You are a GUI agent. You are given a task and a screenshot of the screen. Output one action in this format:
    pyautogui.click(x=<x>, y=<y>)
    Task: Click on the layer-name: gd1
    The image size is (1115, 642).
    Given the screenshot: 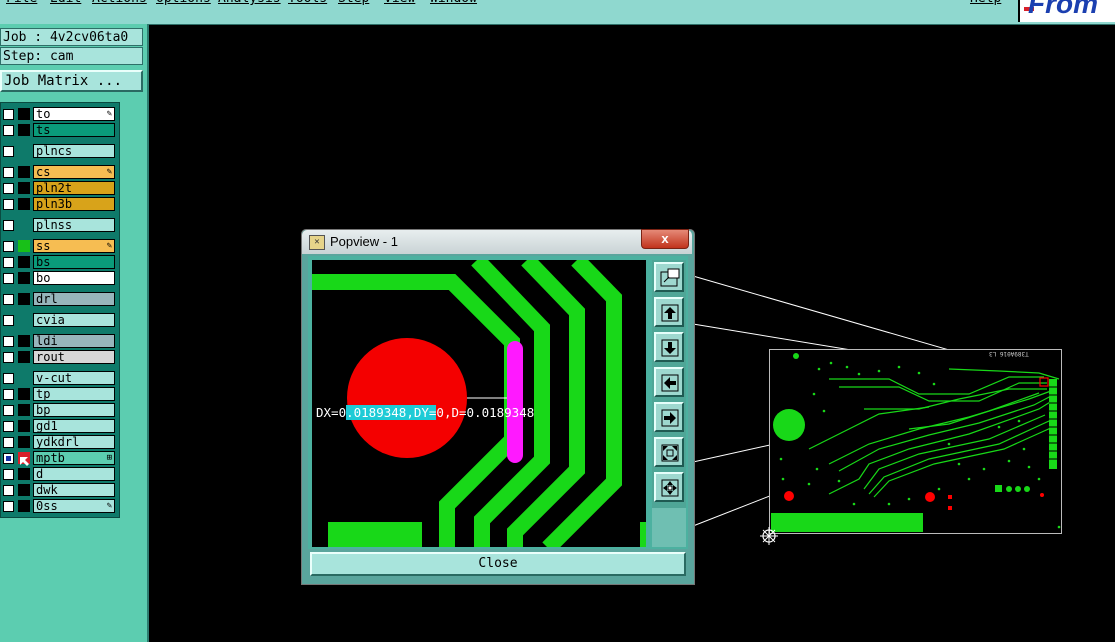 What is the action you would take?
    pyautogui.click(x=74, y=426)
    